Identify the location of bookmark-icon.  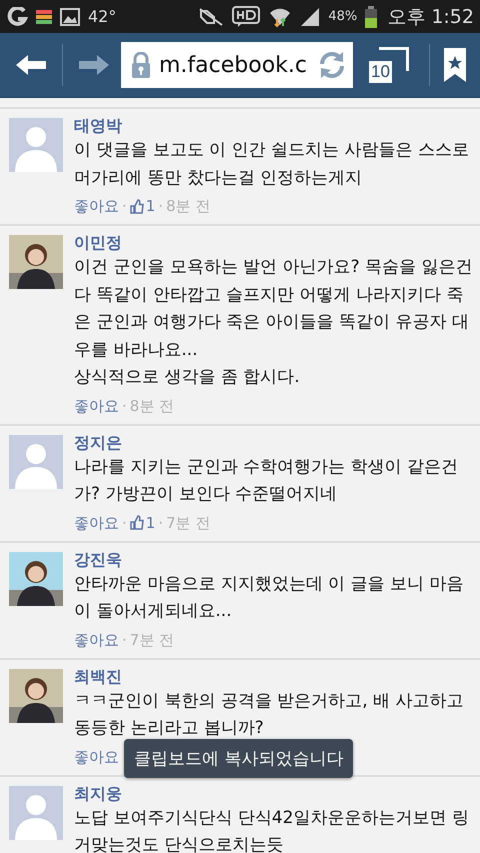
(455, 65).